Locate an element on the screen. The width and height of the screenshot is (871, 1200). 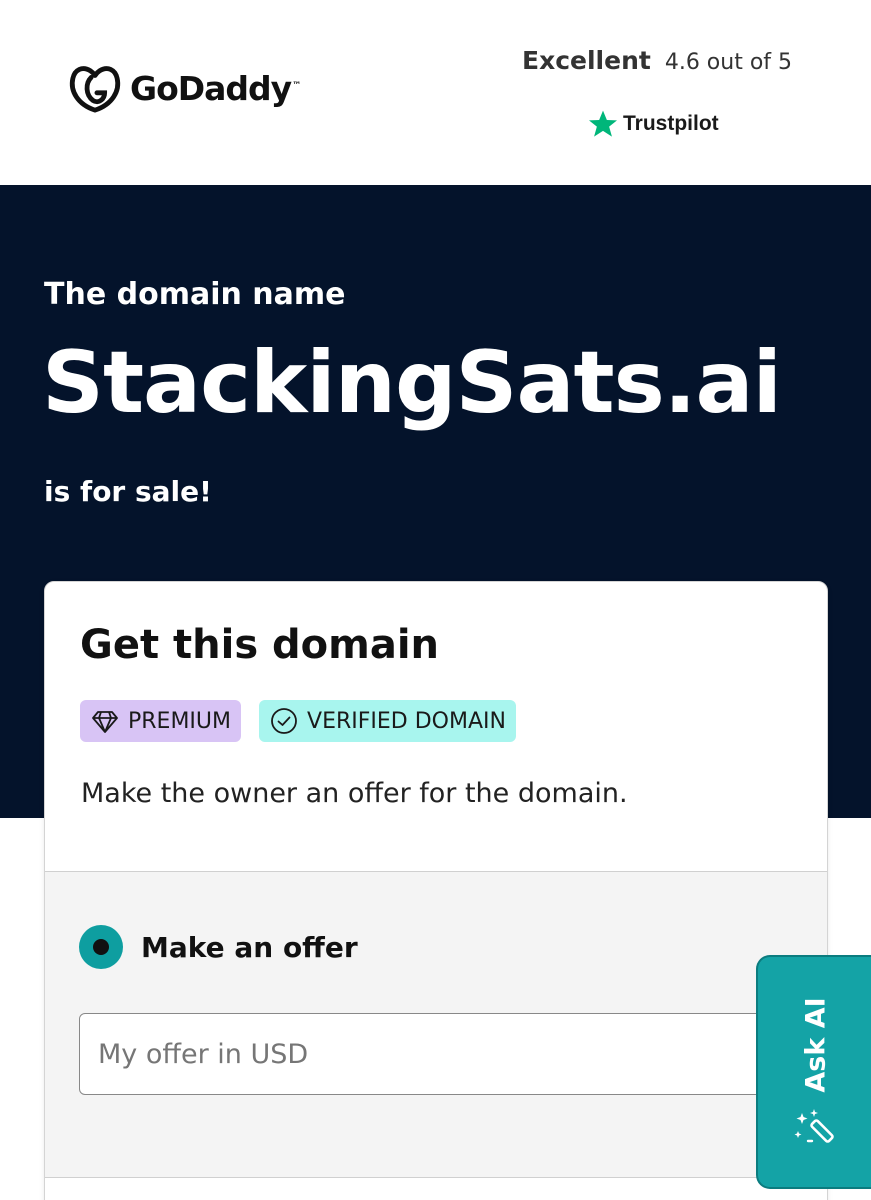
star-icon is located at coordinates (603, 124).